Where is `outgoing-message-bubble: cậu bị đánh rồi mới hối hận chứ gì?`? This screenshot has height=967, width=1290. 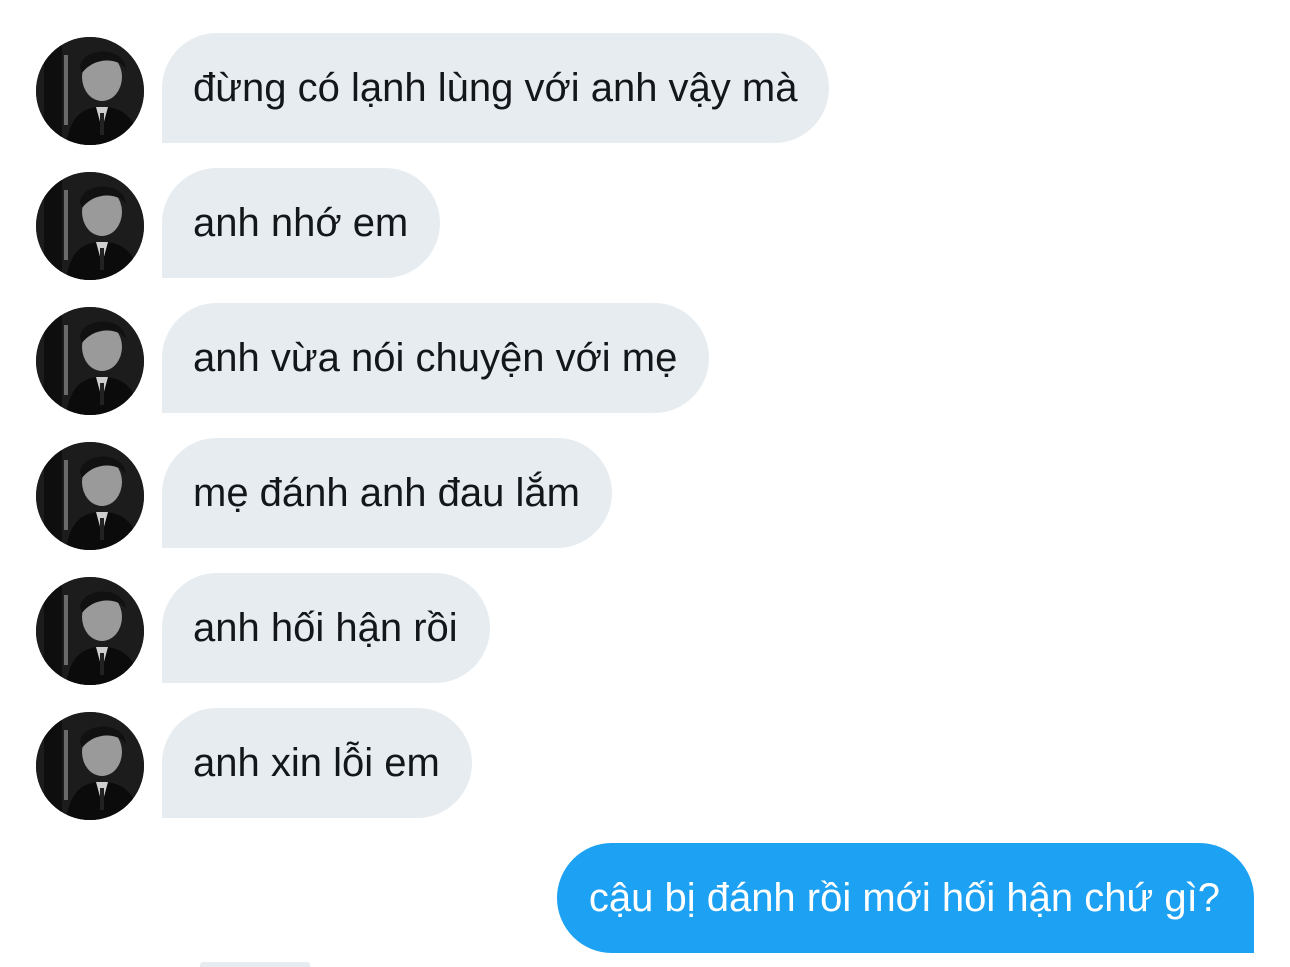
outgoing-message-bubble: cậu bị đánh rồi mới hối hận chứ gì? is located at coordinates (905, 898).